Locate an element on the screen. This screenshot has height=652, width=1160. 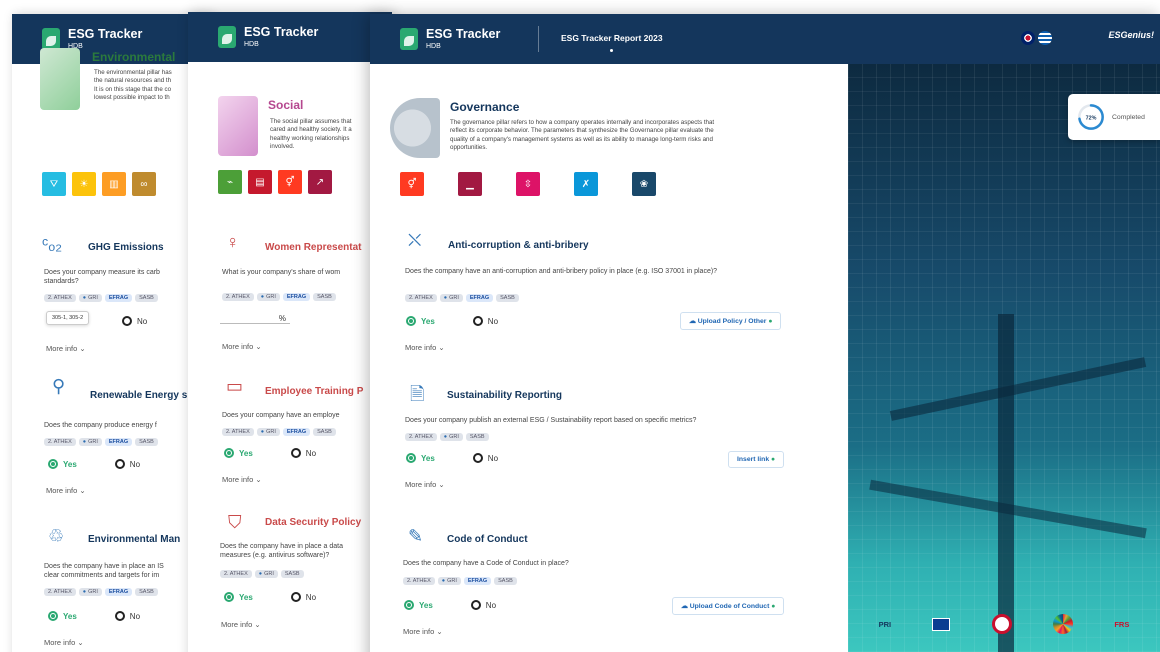
seal-logo-icon is located at coordinates (1001, 624).